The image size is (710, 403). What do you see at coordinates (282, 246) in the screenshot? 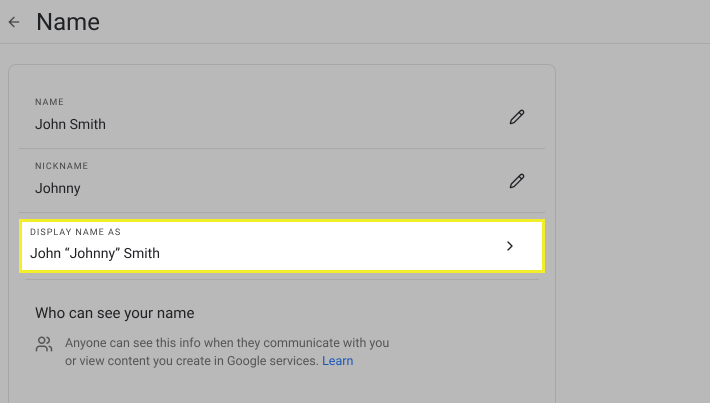
I see `name-row: DISPLAY NAME AS John “Johnny” Smith` at bounding box center [282, 246].